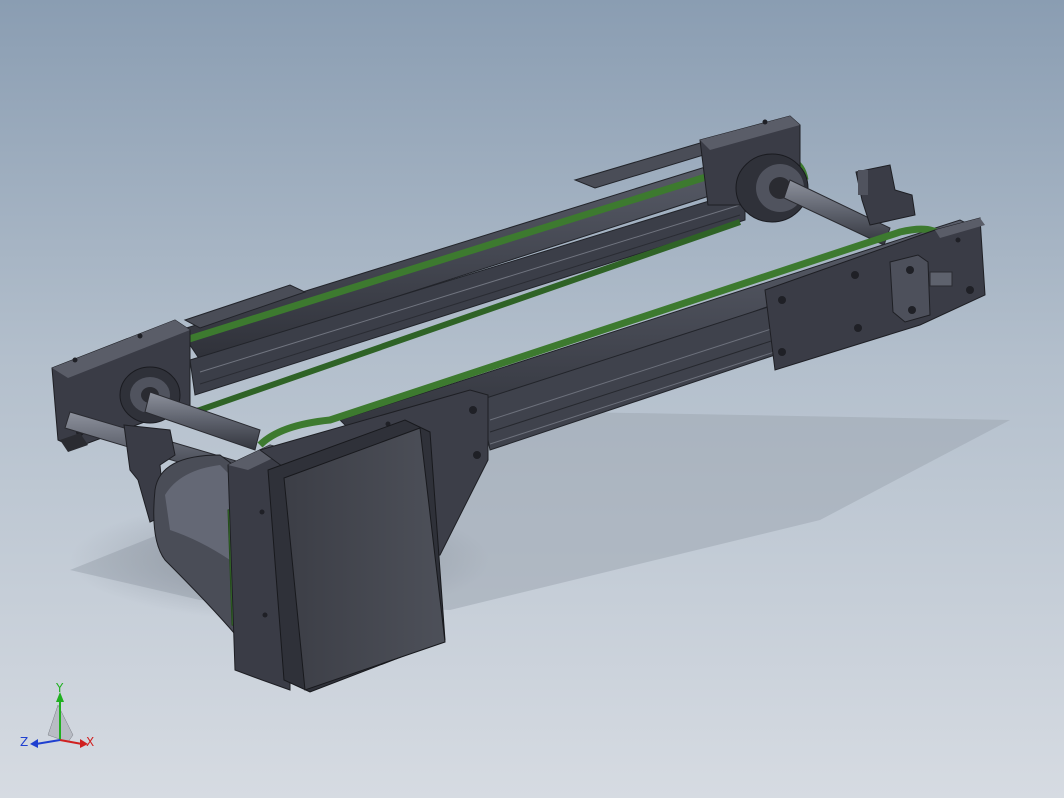 This screenshot has width=1064, height=798. Describe the element at coordinates (90, 742) in the screenshot. I see `triad-x-label: X` at that location.